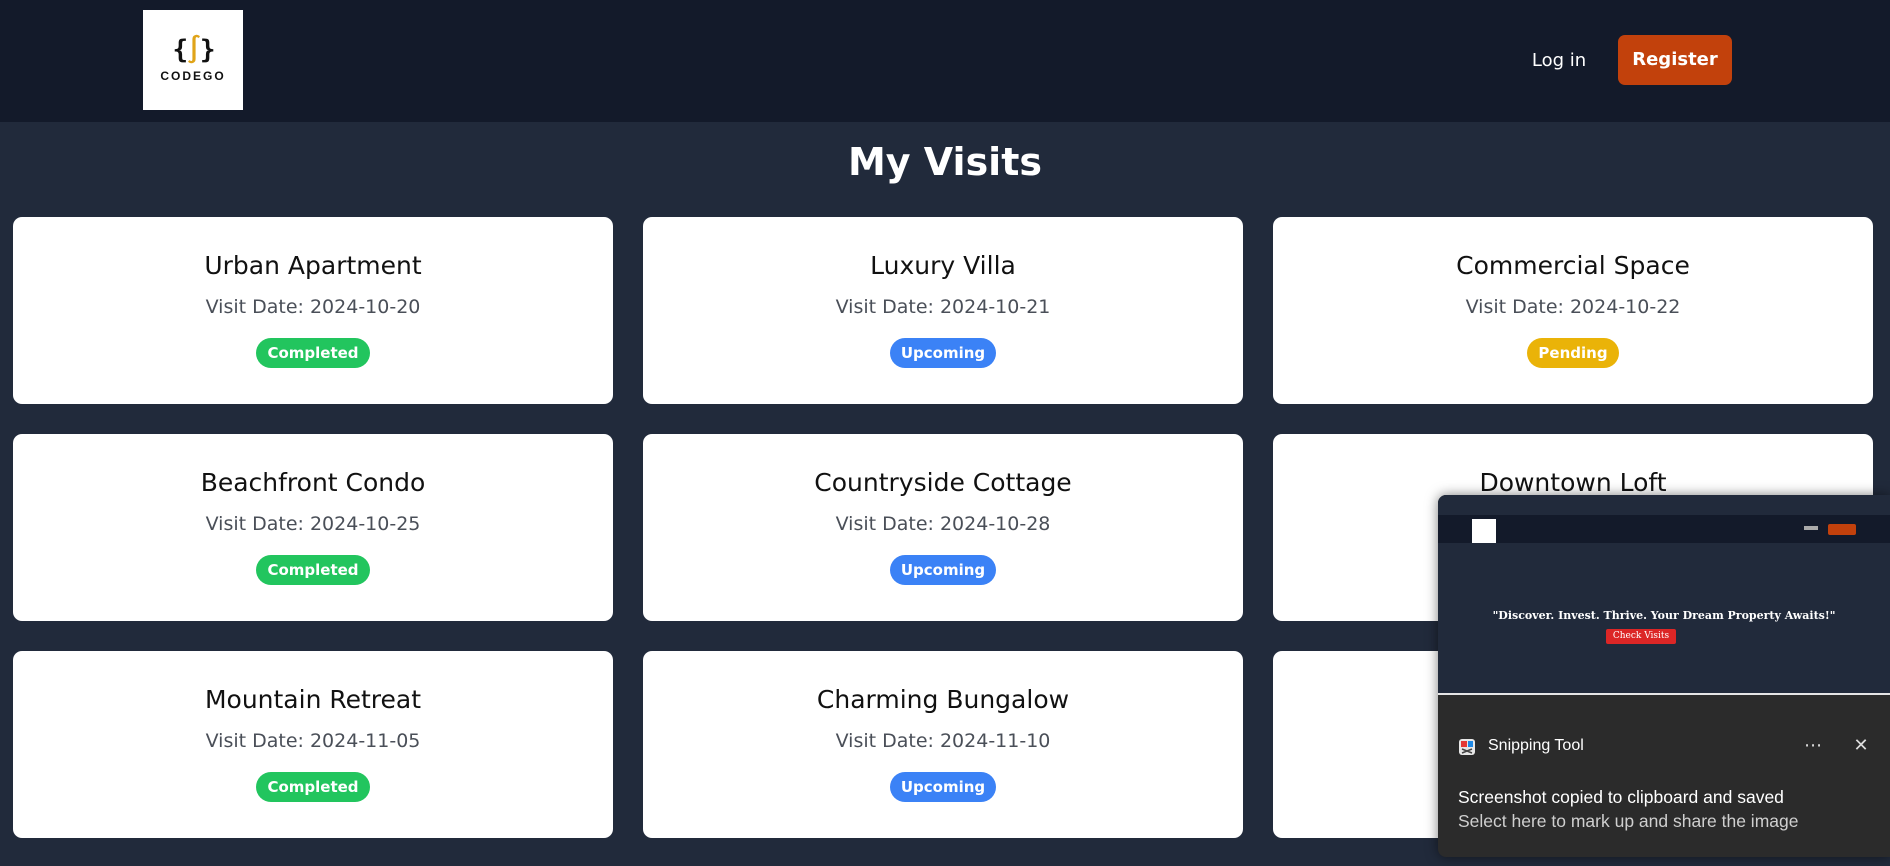  I want to click on logo-text: CODEGO, so click(193, 76).